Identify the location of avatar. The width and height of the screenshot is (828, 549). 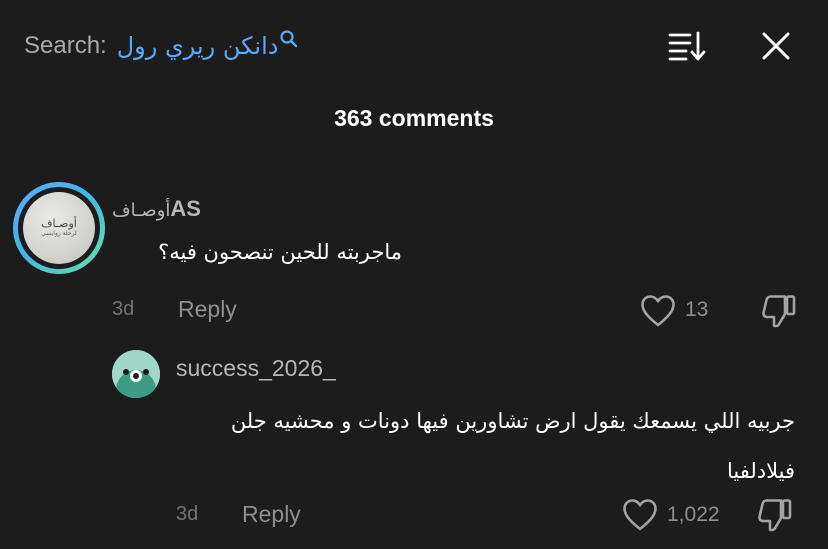
(136, 374).